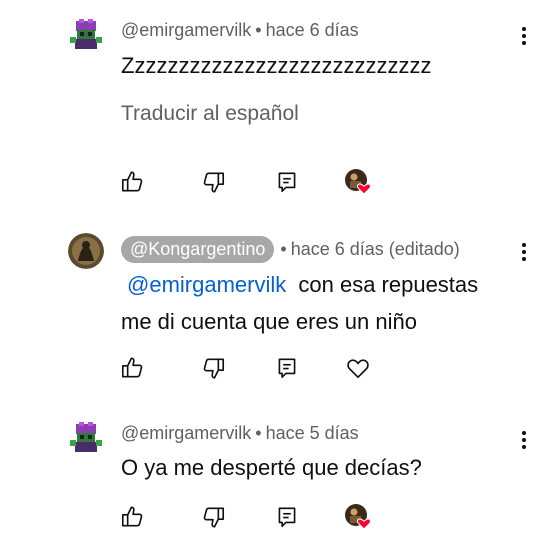 The image size is (560, 560). Describe the element at coordinates (358, 368) in the screenshot. I see `heart-icon` at that location.